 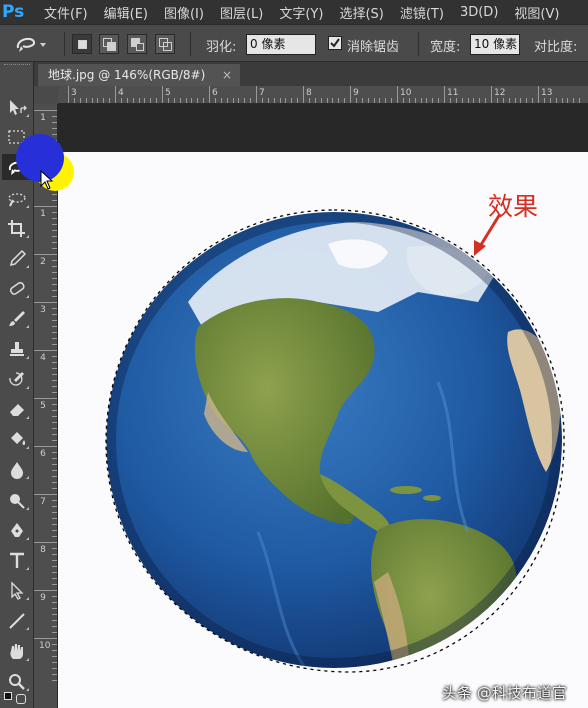 I want to click on menu-type: 文字(Y), so click(x=301, y=12).